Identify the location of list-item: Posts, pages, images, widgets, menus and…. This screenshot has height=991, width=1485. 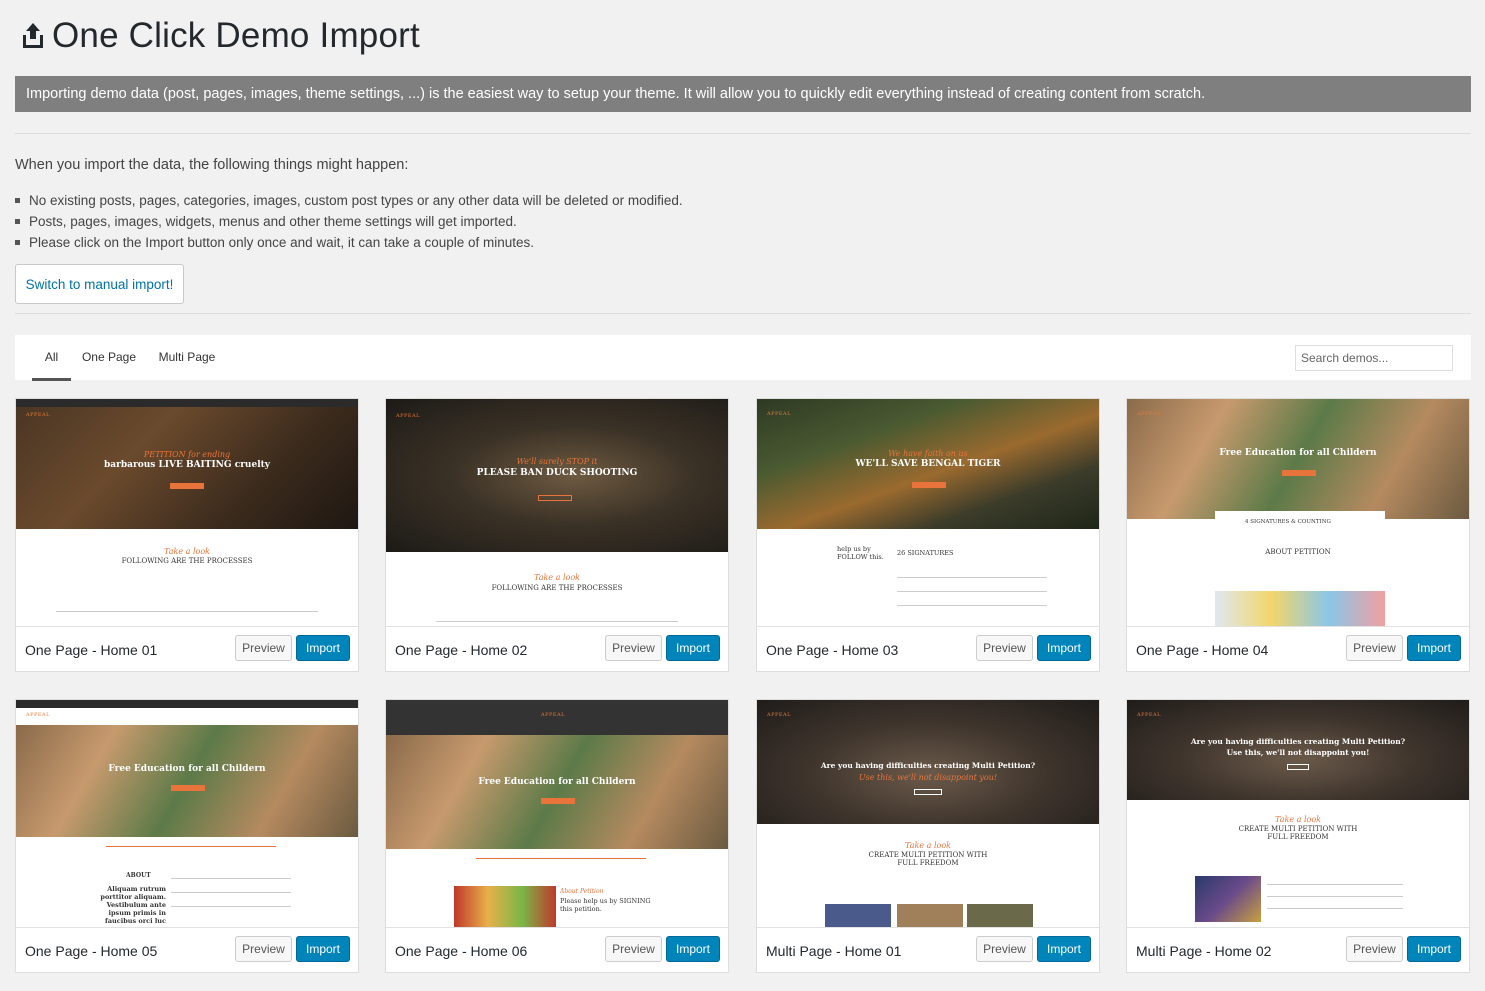
(349, 221).